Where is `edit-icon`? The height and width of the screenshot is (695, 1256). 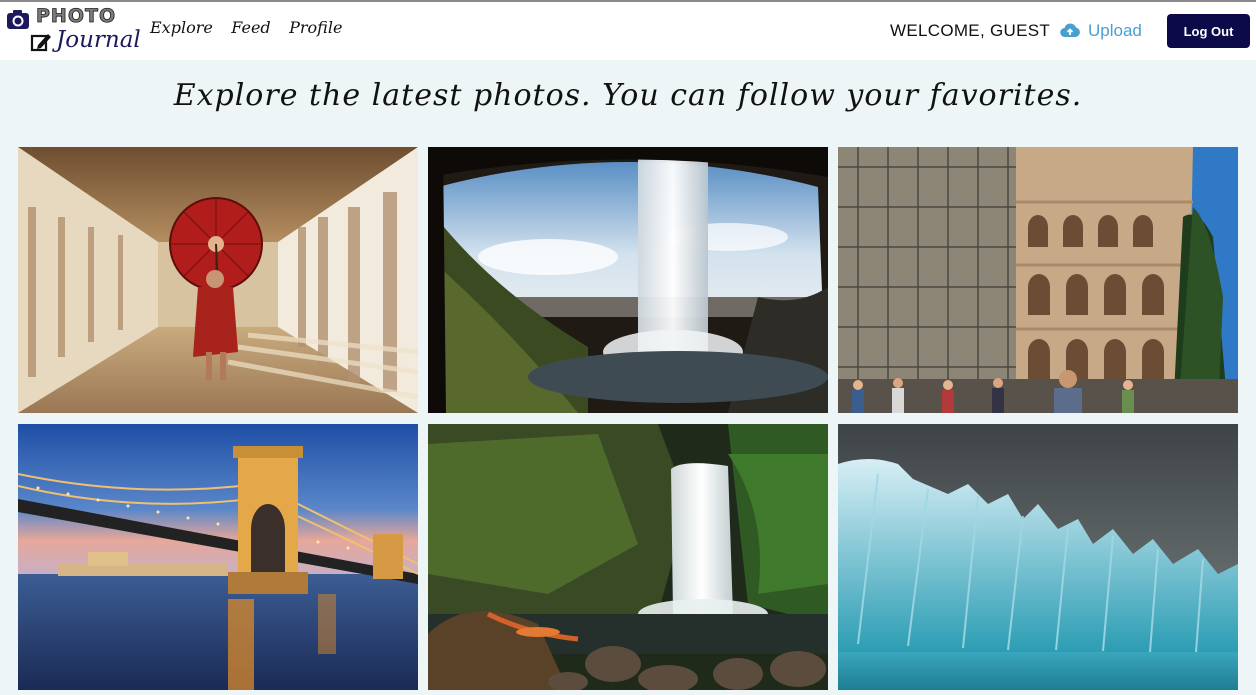 edit-icon is located at coordinates (41, 44).